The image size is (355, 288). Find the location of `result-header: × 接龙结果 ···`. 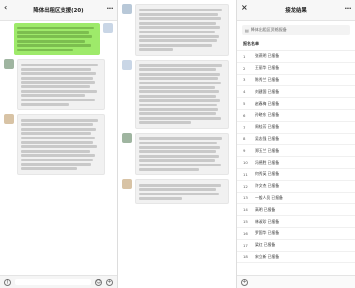

result-header: × 接龙结果 ··· is located at coordinates (296, 10).